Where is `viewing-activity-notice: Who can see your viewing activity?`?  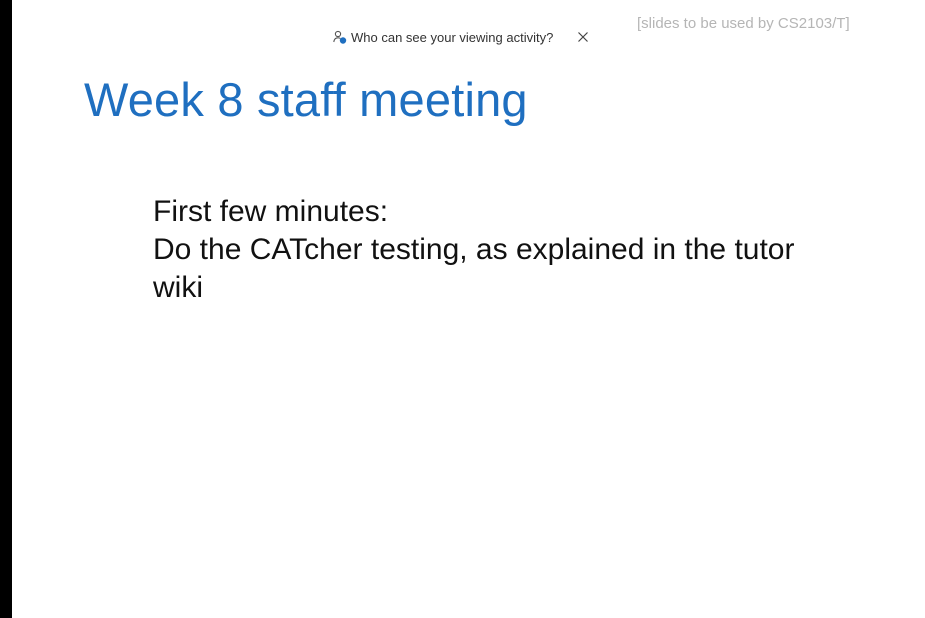 viewing-activity-notice: Who can see your viewing activity? is located at coordinates (461, 37).